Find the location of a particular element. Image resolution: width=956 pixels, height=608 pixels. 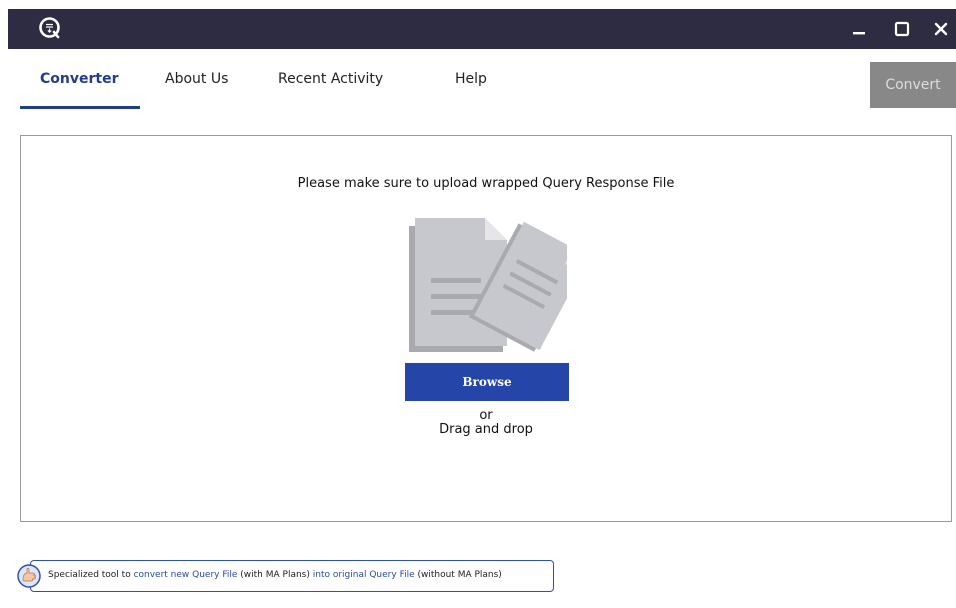

documents-icon is located at coordinates (494, 286).